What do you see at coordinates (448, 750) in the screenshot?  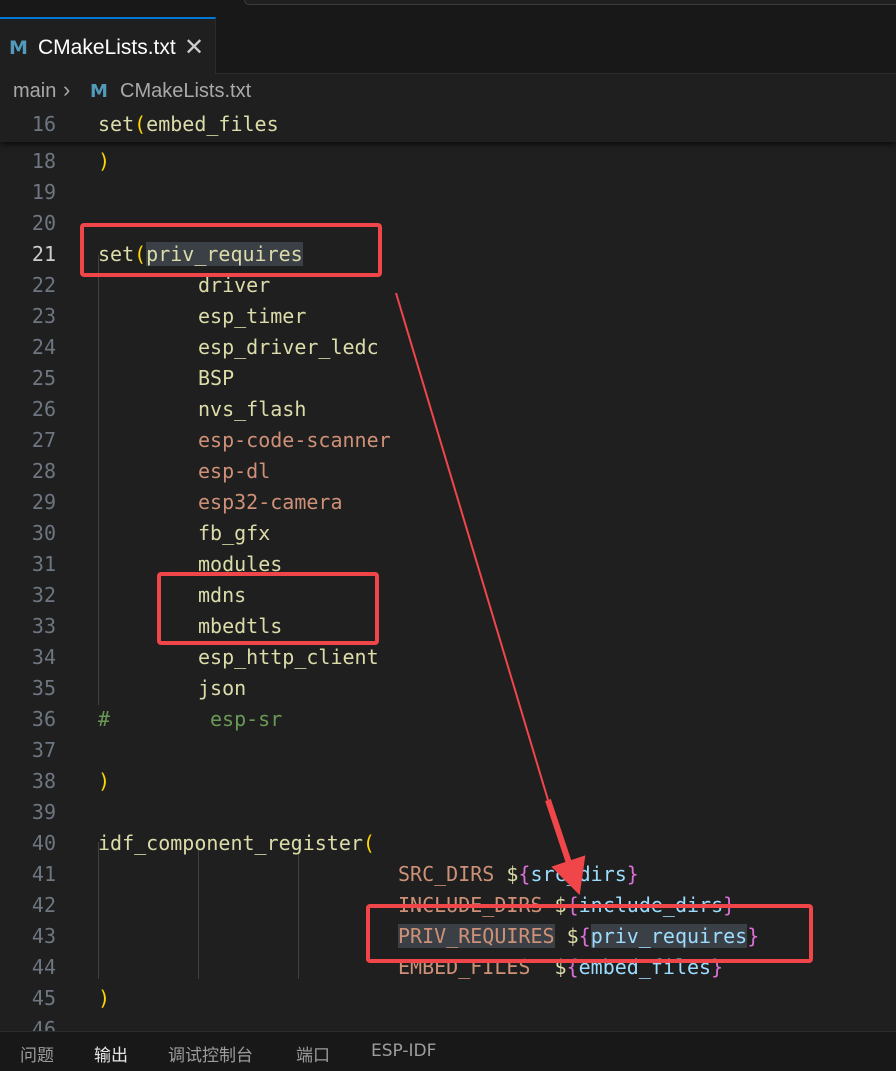 I see `code-line: 37` at bounding box center [448, 750].